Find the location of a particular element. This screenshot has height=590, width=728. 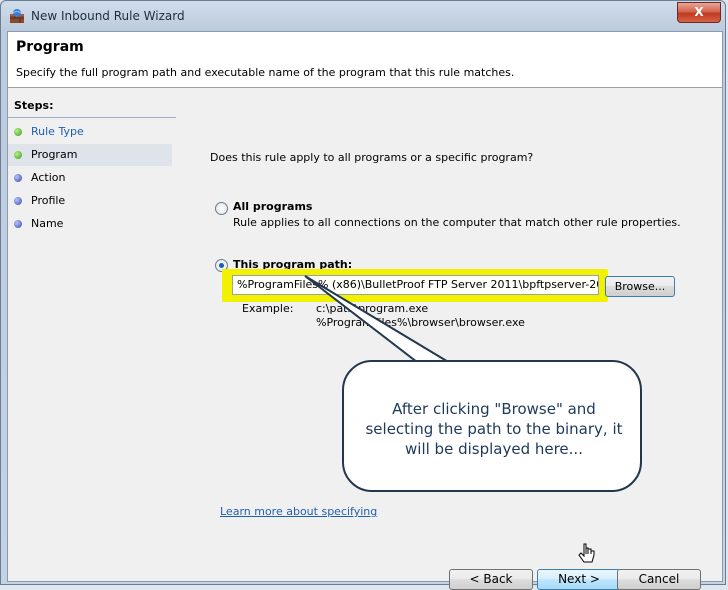

example-path-2: %ProgramFiles%\browser\browser.exe is located at coordinates (420, 322).